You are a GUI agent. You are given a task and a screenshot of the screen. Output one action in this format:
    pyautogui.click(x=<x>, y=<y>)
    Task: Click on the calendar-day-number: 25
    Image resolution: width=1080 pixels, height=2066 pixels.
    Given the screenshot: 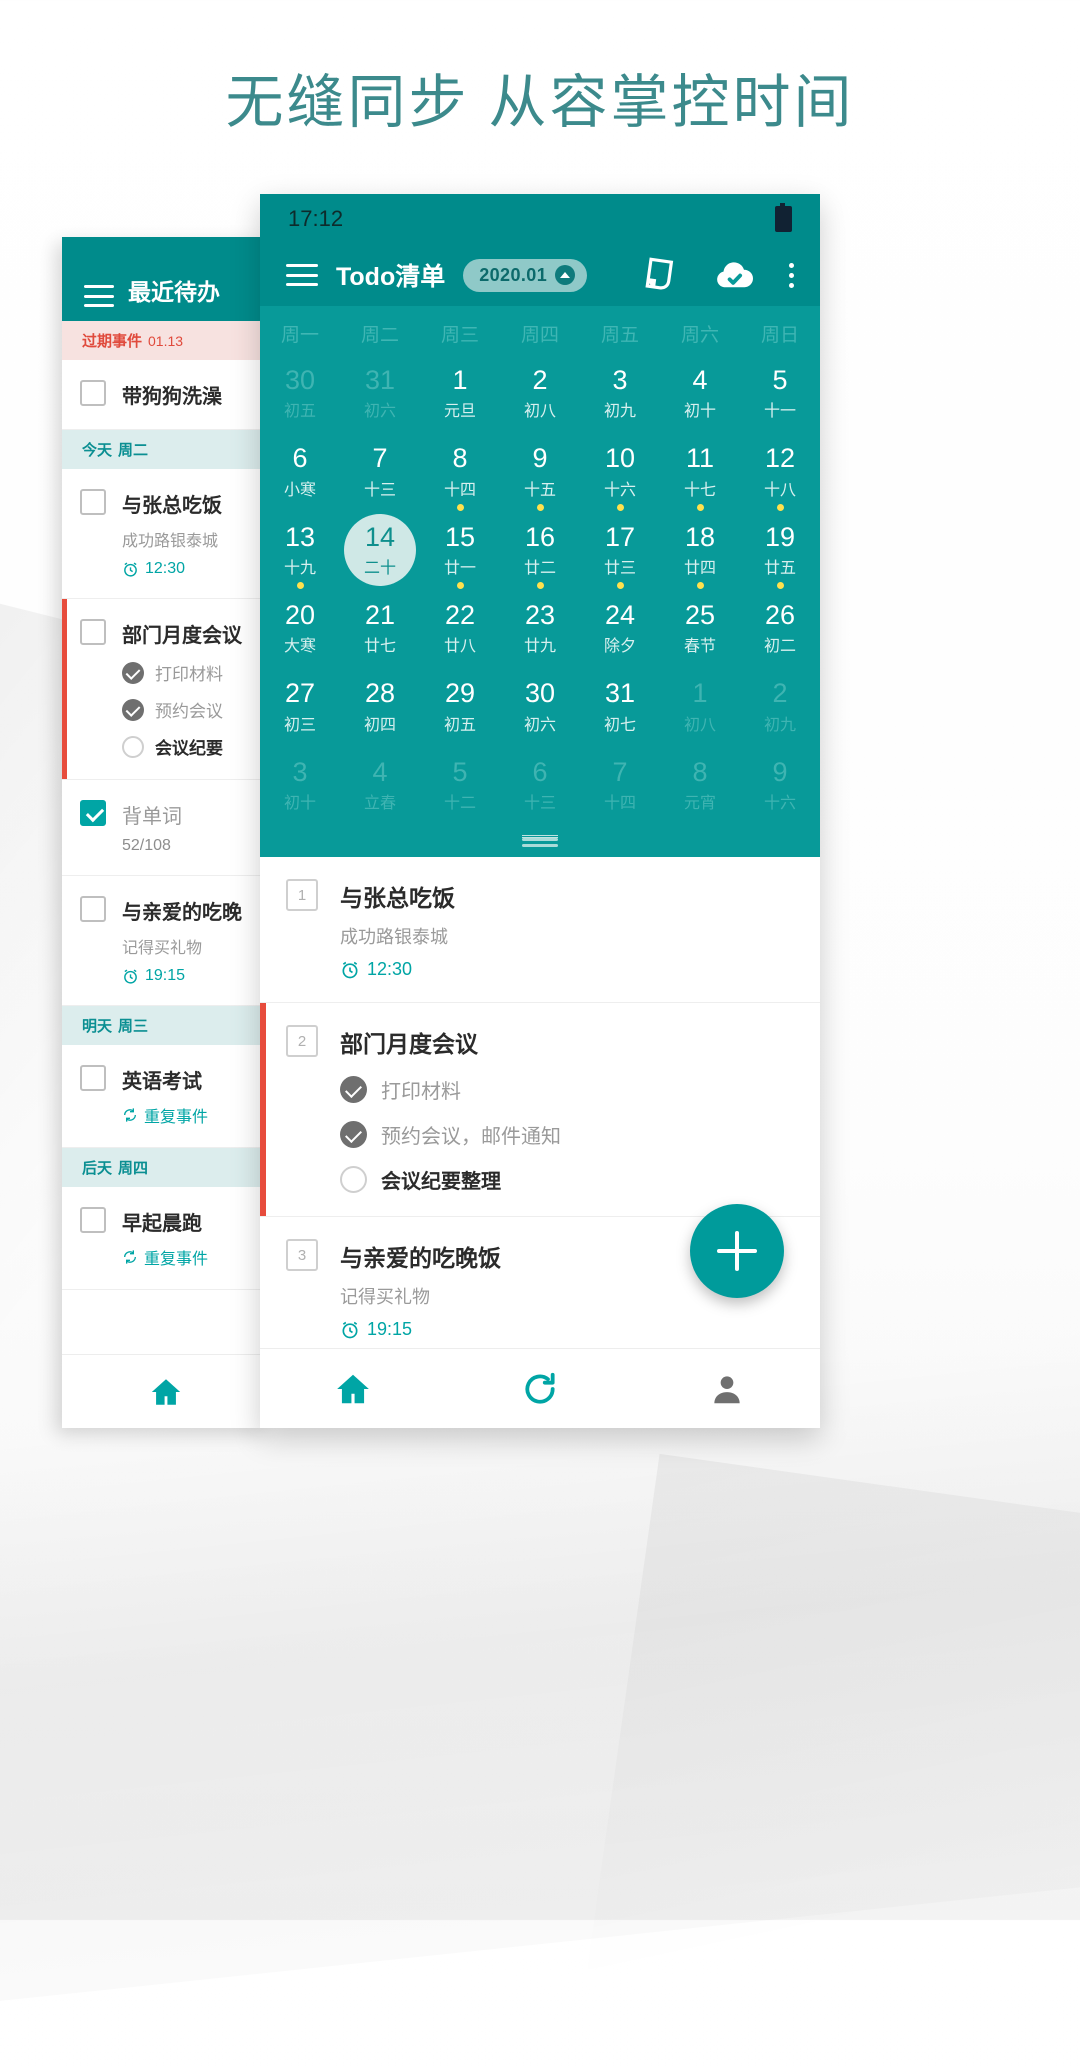 What is the action you would take?
    pyautogui.click(x=700, y=615)
    